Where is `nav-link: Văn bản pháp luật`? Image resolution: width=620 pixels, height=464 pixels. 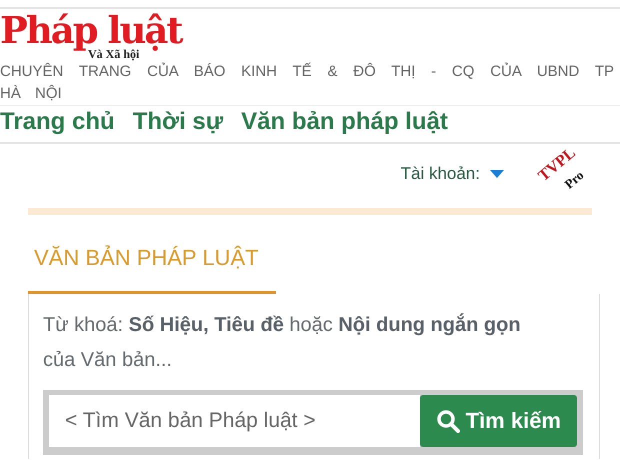 nav-link: Văn bản pháp luật is located at coordinates (344, 122).